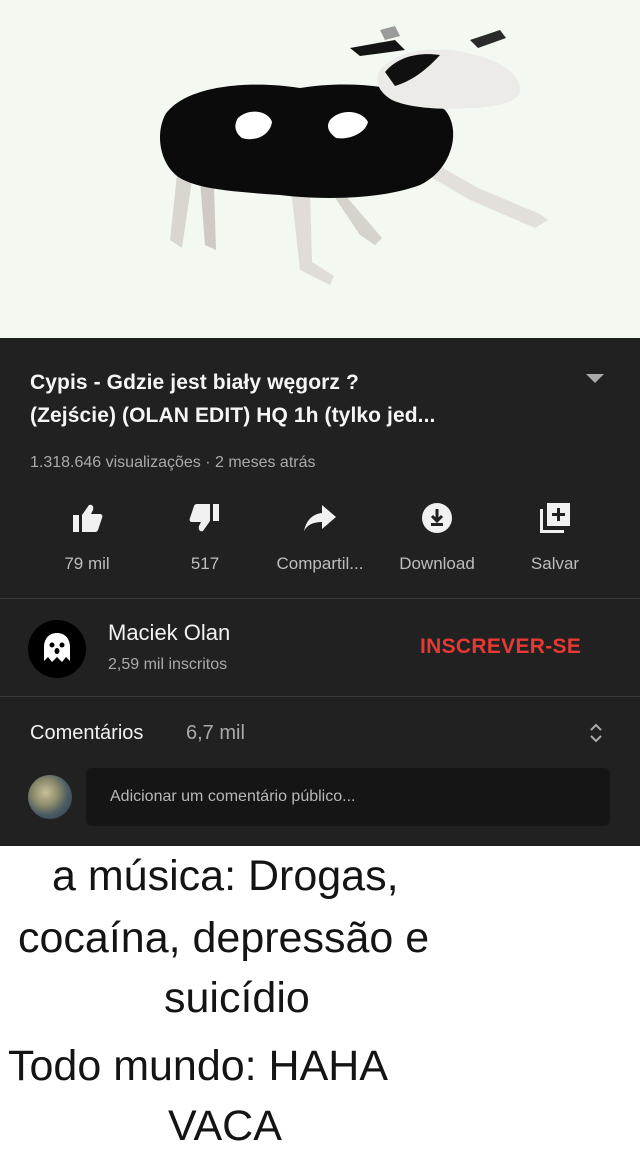 This screenshot has width=640, height=1175. I want to click on like-button: 79 mil, so click(87, 538).